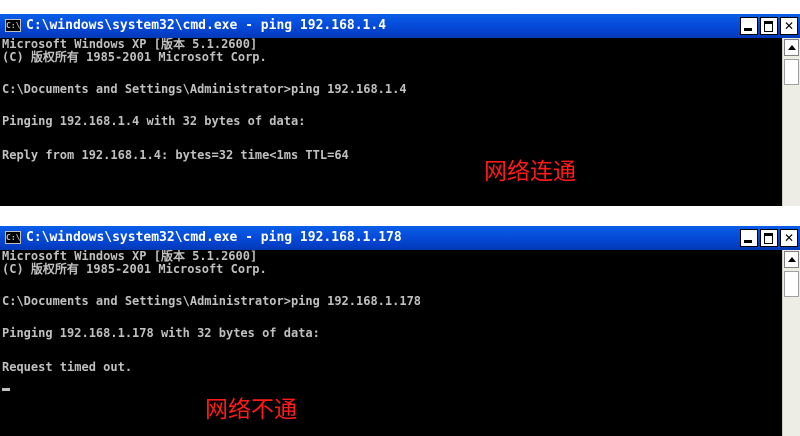  What do you see at coordinates (67, 367) in the screenshot?
I see `console-line: Request timed out.` at bounding box center [67, 367].